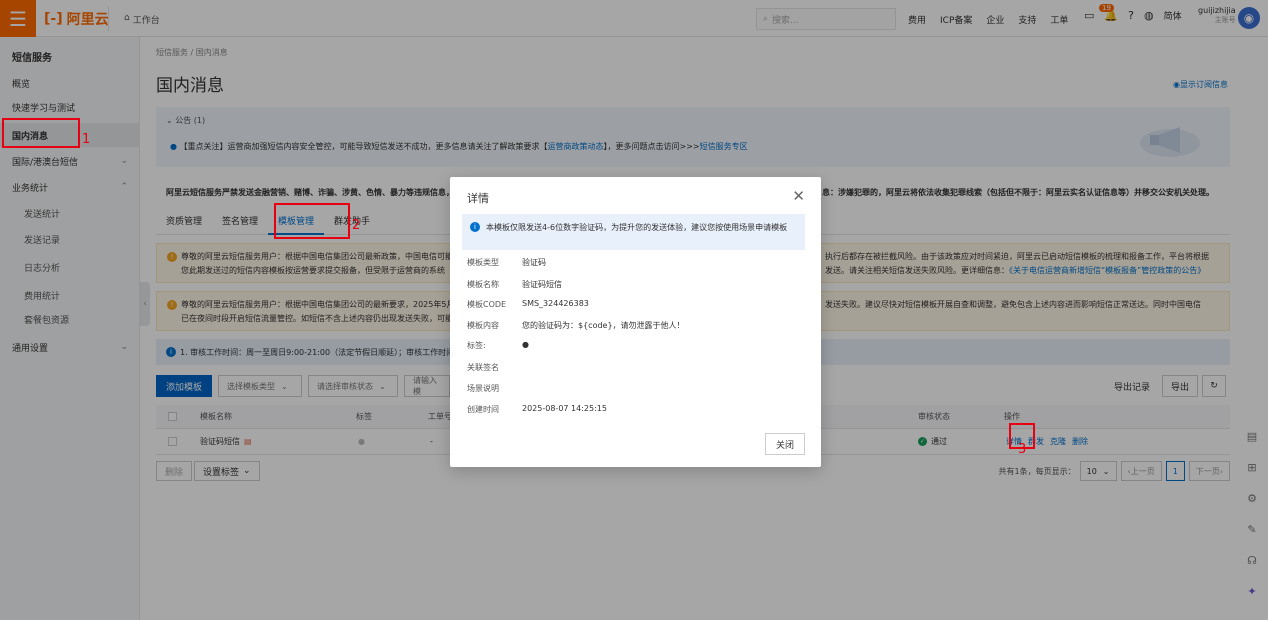 The width and height of the screenshot is (1268, 620). Describe the element at coordinates (506, 262) in the screenshot. I see `field-template-type: 模板类型 验证码` at that location.